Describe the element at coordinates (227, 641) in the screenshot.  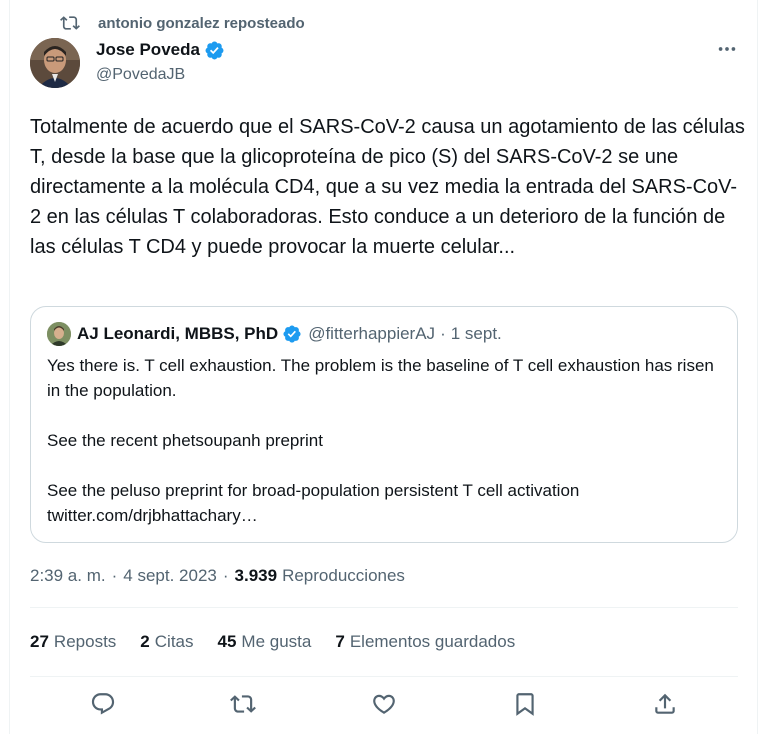
I see `stat-number: 45` at that location.